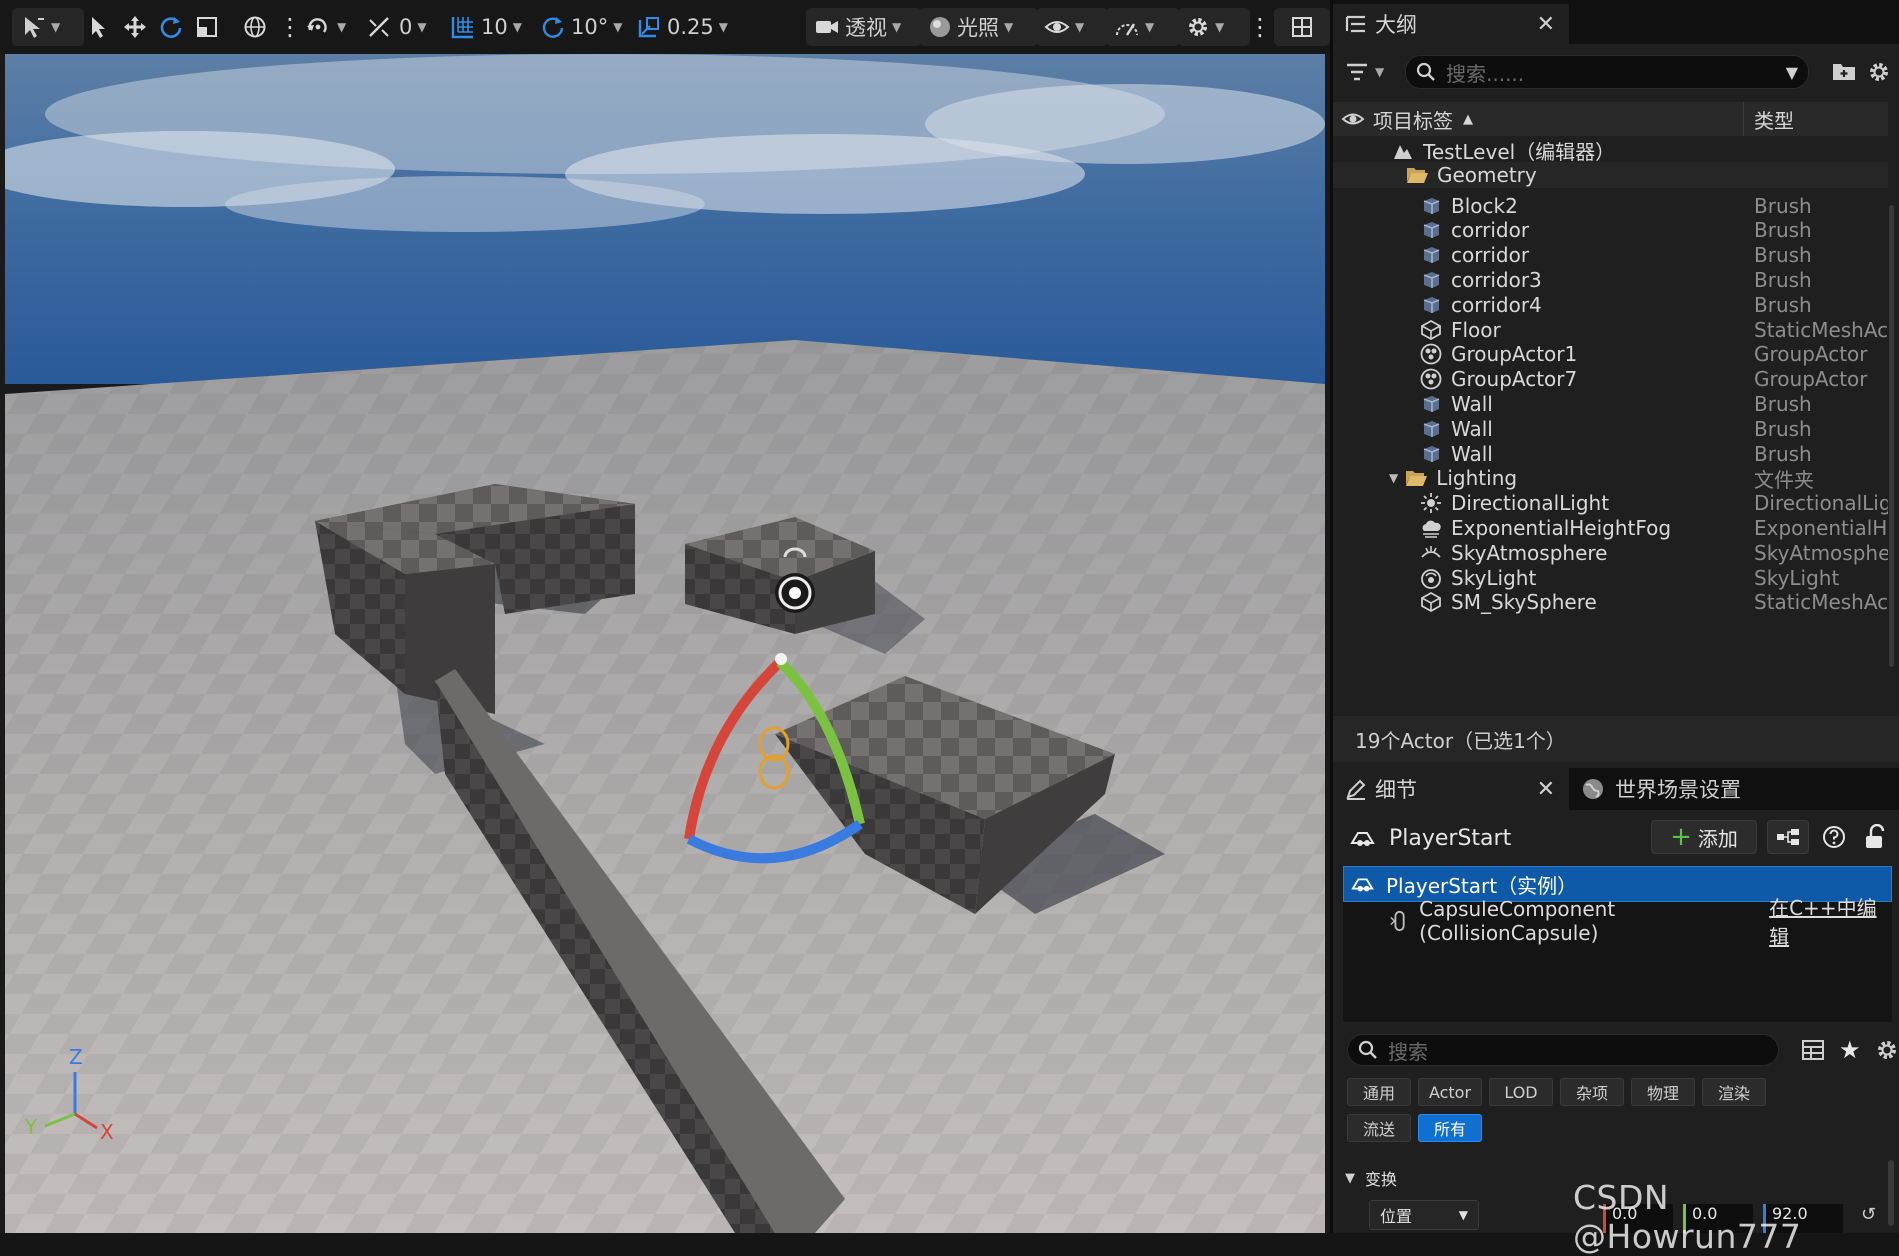  Describe the element at coordinates (1610, 151) in the screenshot. I see `tree-row-level: TestLevel（编辑器）` at that location.